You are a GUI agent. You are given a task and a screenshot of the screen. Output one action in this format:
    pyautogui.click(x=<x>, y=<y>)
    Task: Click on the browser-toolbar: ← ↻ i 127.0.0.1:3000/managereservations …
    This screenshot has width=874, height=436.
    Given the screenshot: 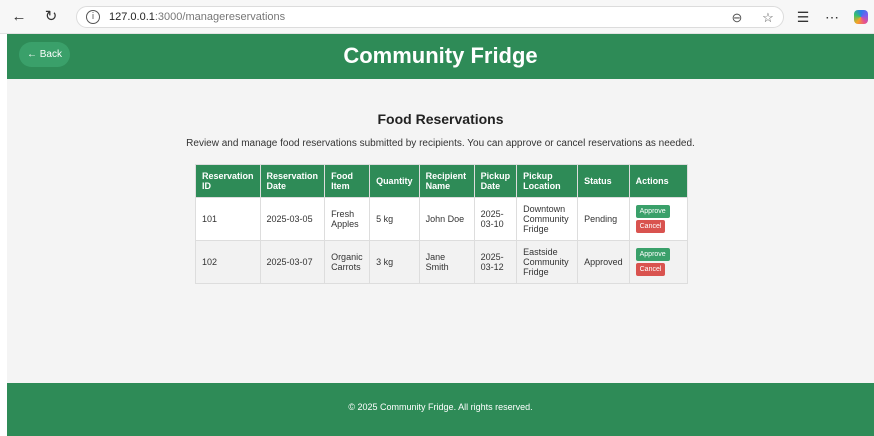 What is the action you would take?
    pyautogui.click(x=437, y=17)
    